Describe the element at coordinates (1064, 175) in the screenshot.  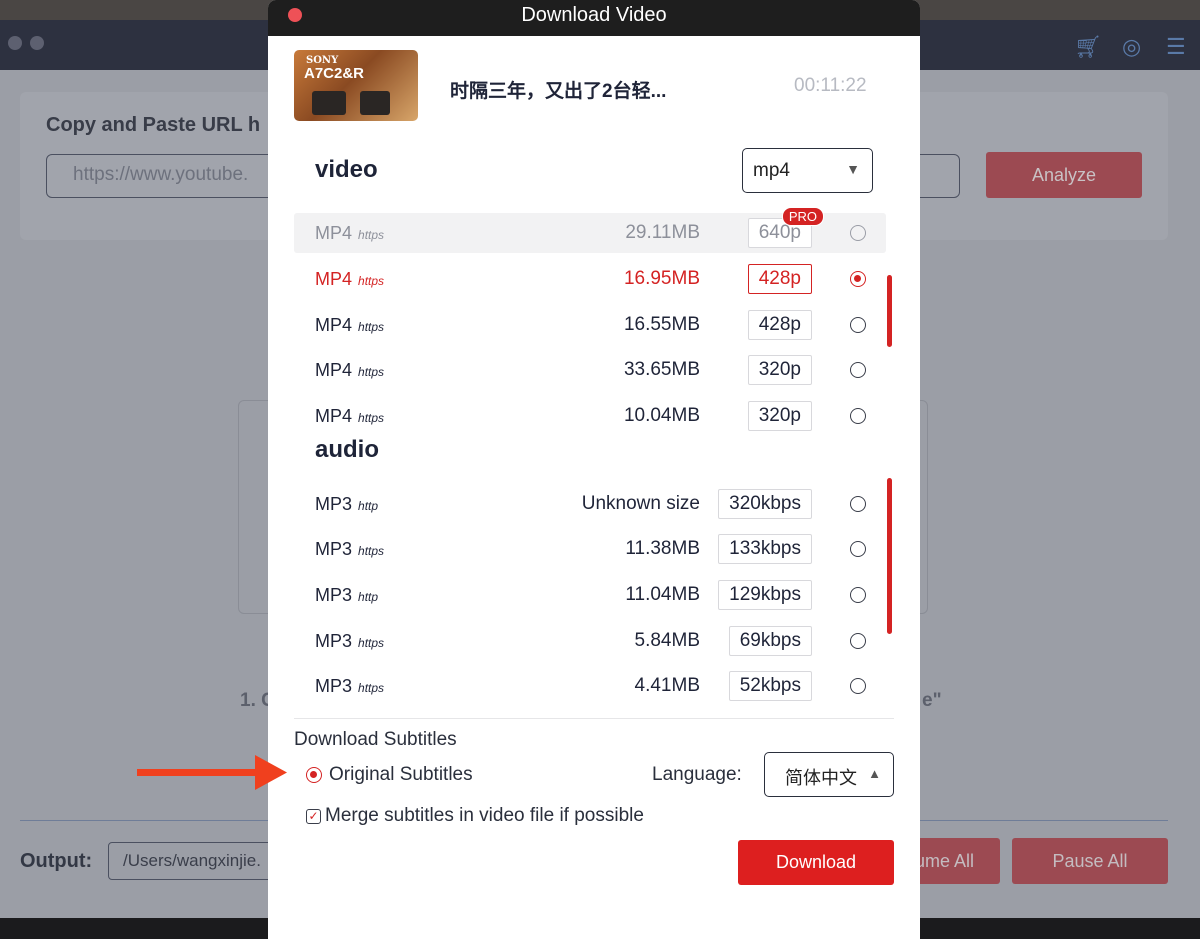
I see `analyze-button: Analyze` at that location.